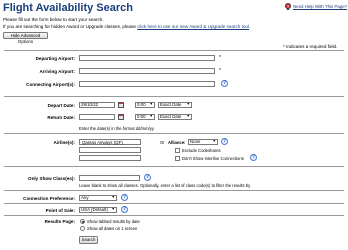 The height and width of the screenshot is (250, 348). I want to click on results-tabbed-radio, so click(82, 221).